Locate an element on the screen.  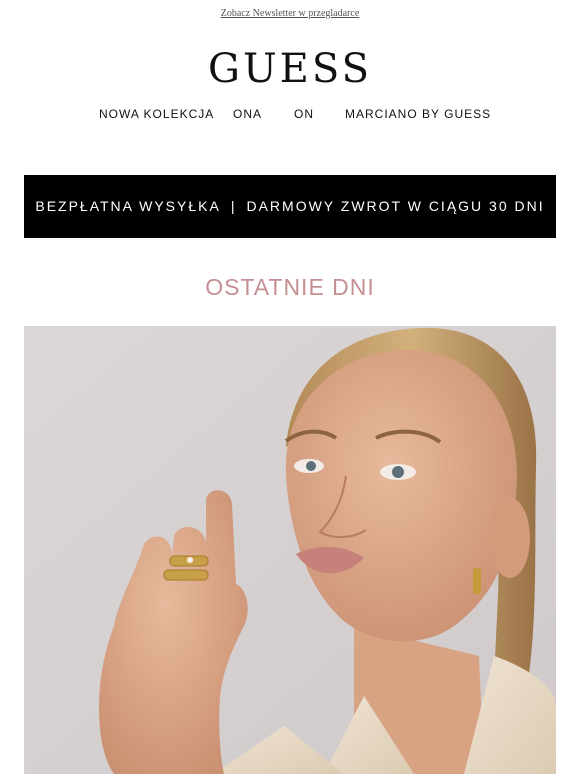
free-returns-text: DARMOWY ZWROT W CIĄGU 30 DNI is located at coordinates (395, 206).